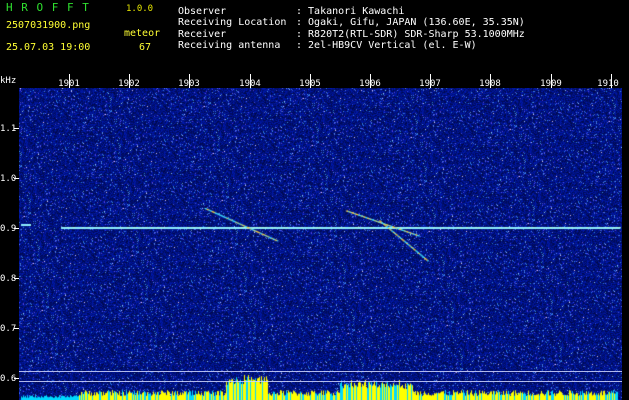 The width and height of the screenshot is (629, 400). What do you see at coordinates (202, 11) in the screenshot?
I see `observer-label: Observer` at bounding box center [202, 11].